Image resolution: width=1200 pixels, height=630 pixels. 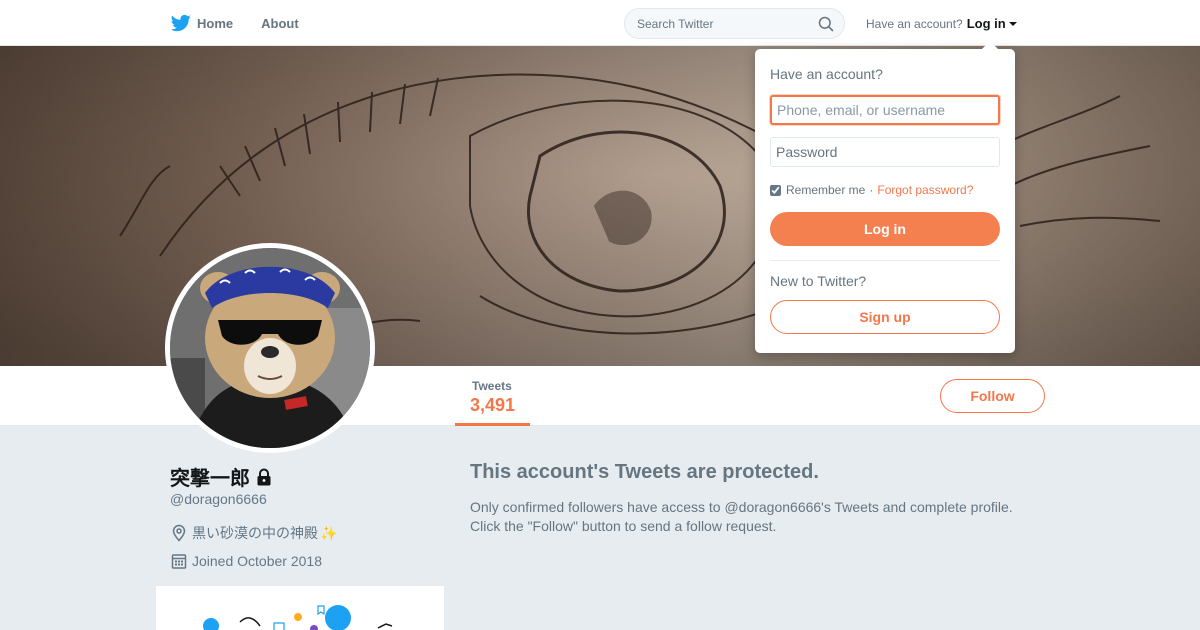 I want to click on nav-left: Home About, so click(x=248, y=23).